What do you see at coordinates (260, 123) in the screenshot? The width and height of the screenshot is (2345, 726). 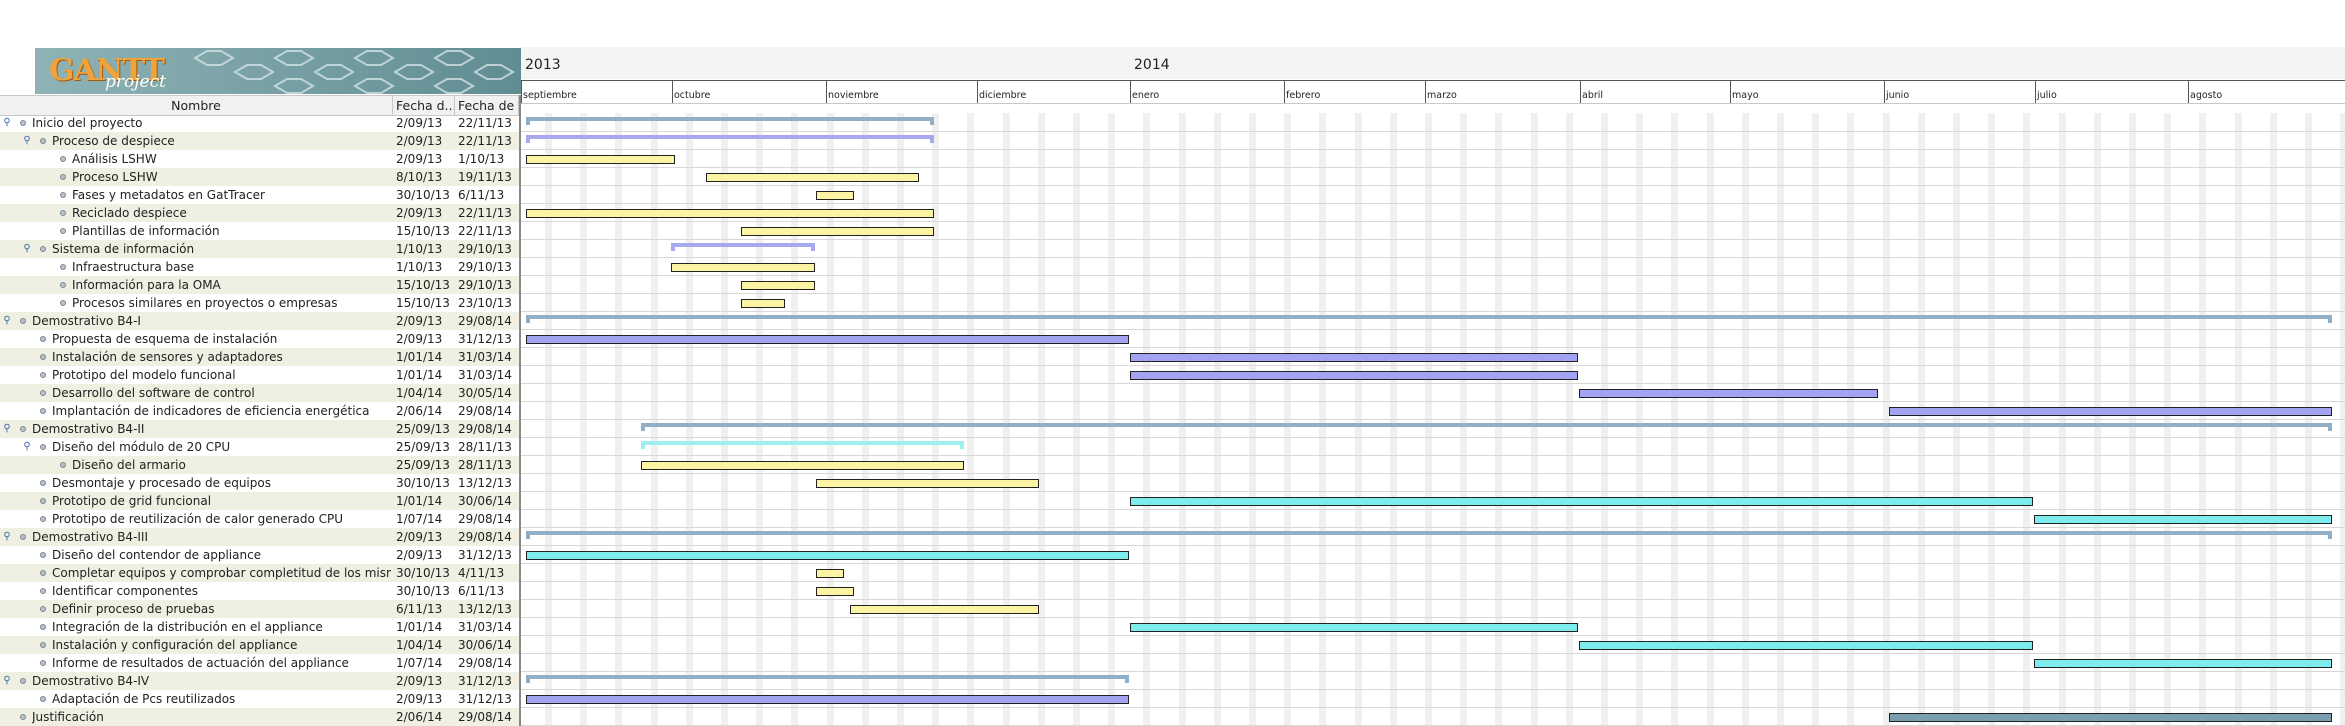 I see `table-row: ⚲ Inicio del proyecto 2/09/13 22/11/13` at bounding box center [260, 123].